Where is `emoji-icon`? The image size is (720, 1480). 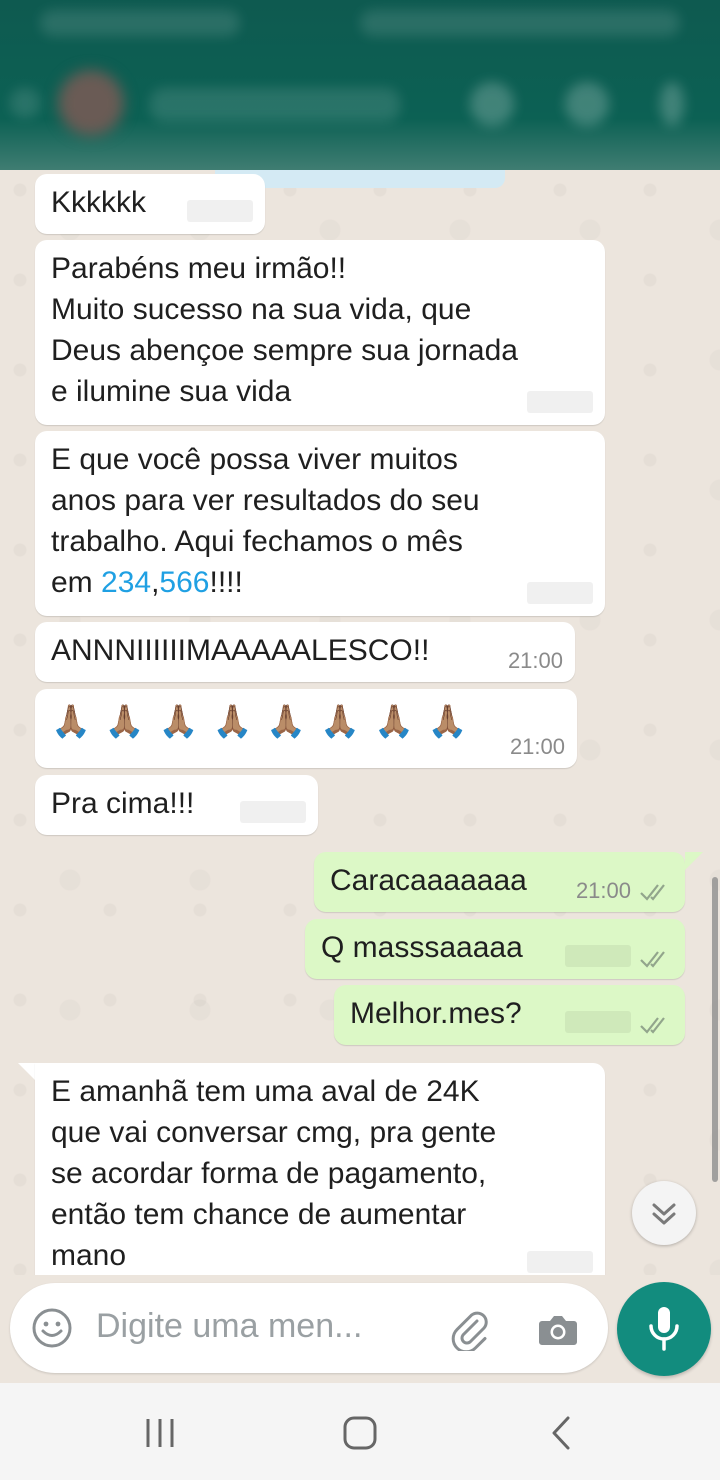 emoji-icon is located at coordinates (52, 1328).